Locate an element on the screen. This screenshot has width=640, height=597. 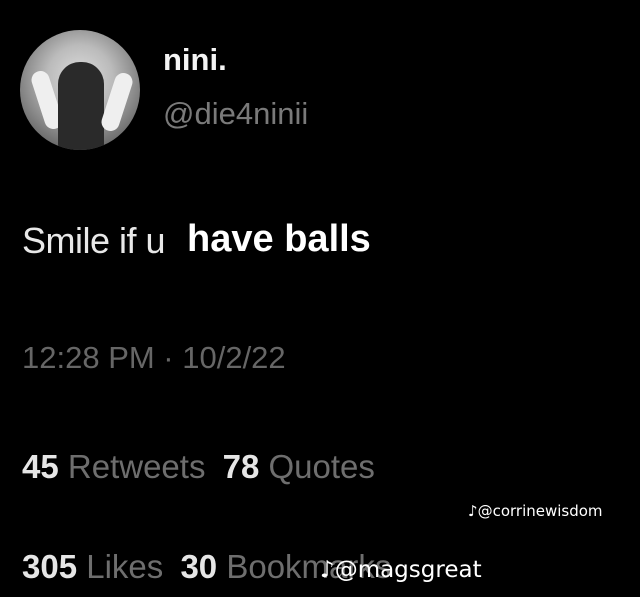
avatar-figure is located at coordinates (81, 106).